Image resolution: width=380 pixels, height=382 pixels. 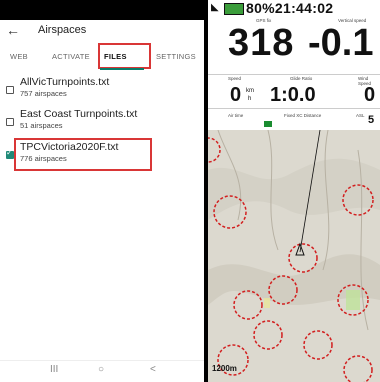 I want to click on asl-value: 5, so click(x=371, y=120).